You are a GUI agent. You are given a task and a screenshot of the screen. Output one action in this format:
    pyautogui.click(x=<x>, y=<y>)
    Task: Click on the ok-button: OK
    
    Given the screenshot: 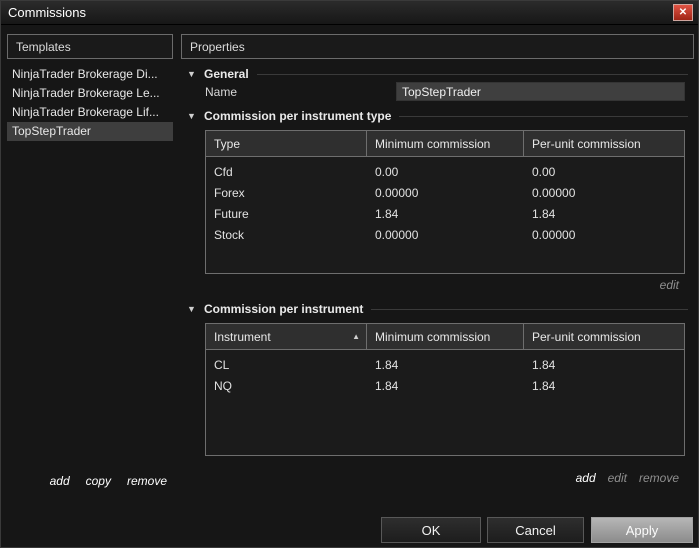 What is the action you would take?
    pyautogui.click(x=431, y=530)
    